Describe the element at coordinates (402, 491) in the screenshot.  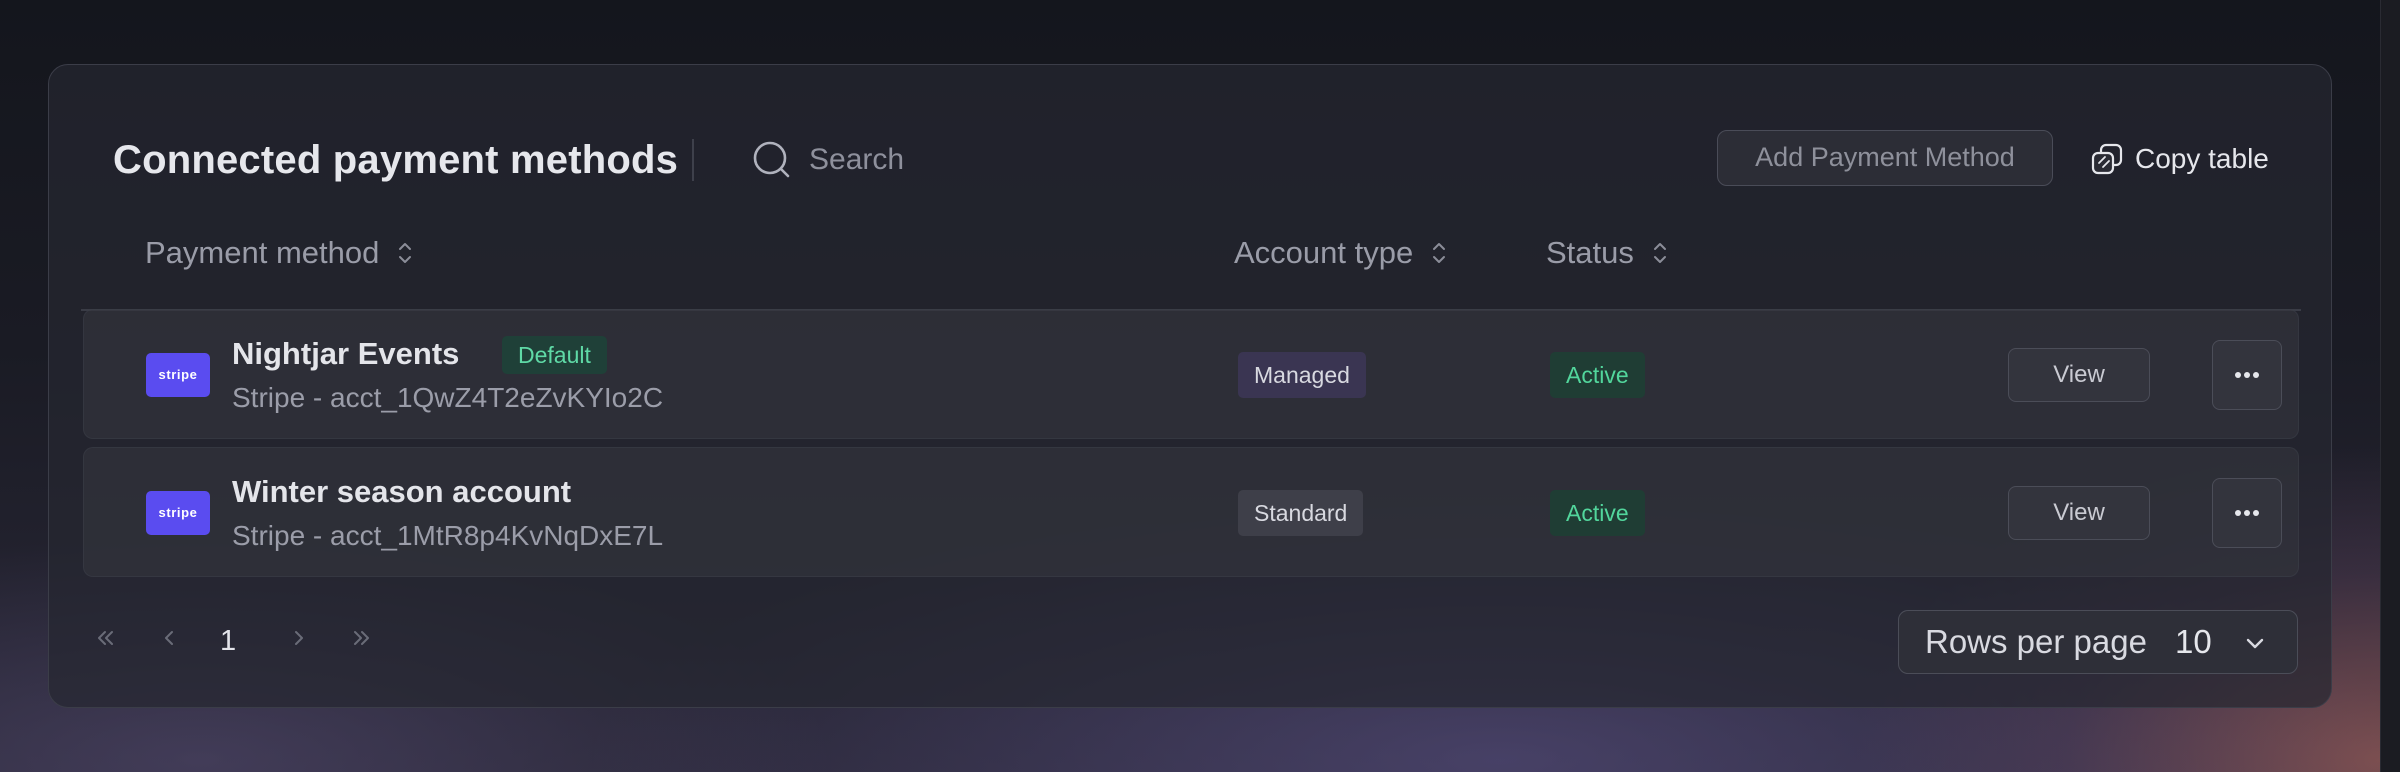
I see `payment-method-name: Winter season account` at that location.